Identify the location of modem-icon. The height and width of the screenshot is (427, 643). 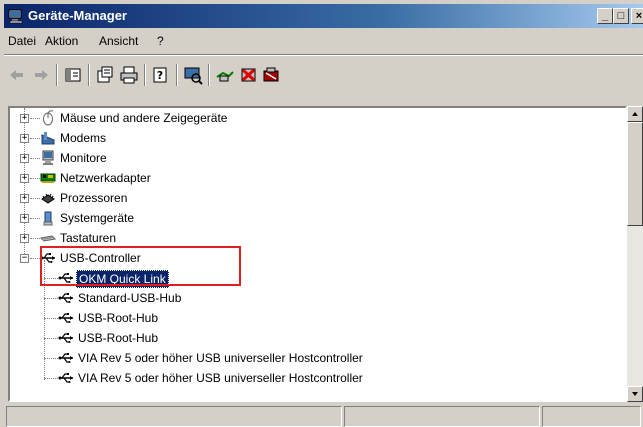
(48, 138).